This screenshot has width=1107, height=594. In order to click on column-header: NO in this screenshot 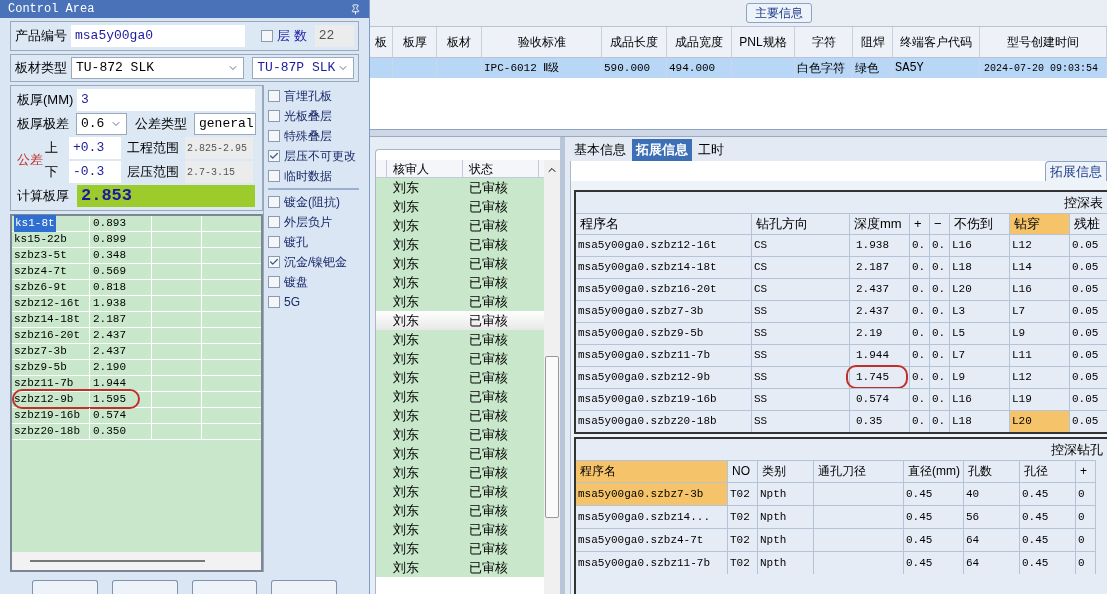, I will do `click(743, 471)`.